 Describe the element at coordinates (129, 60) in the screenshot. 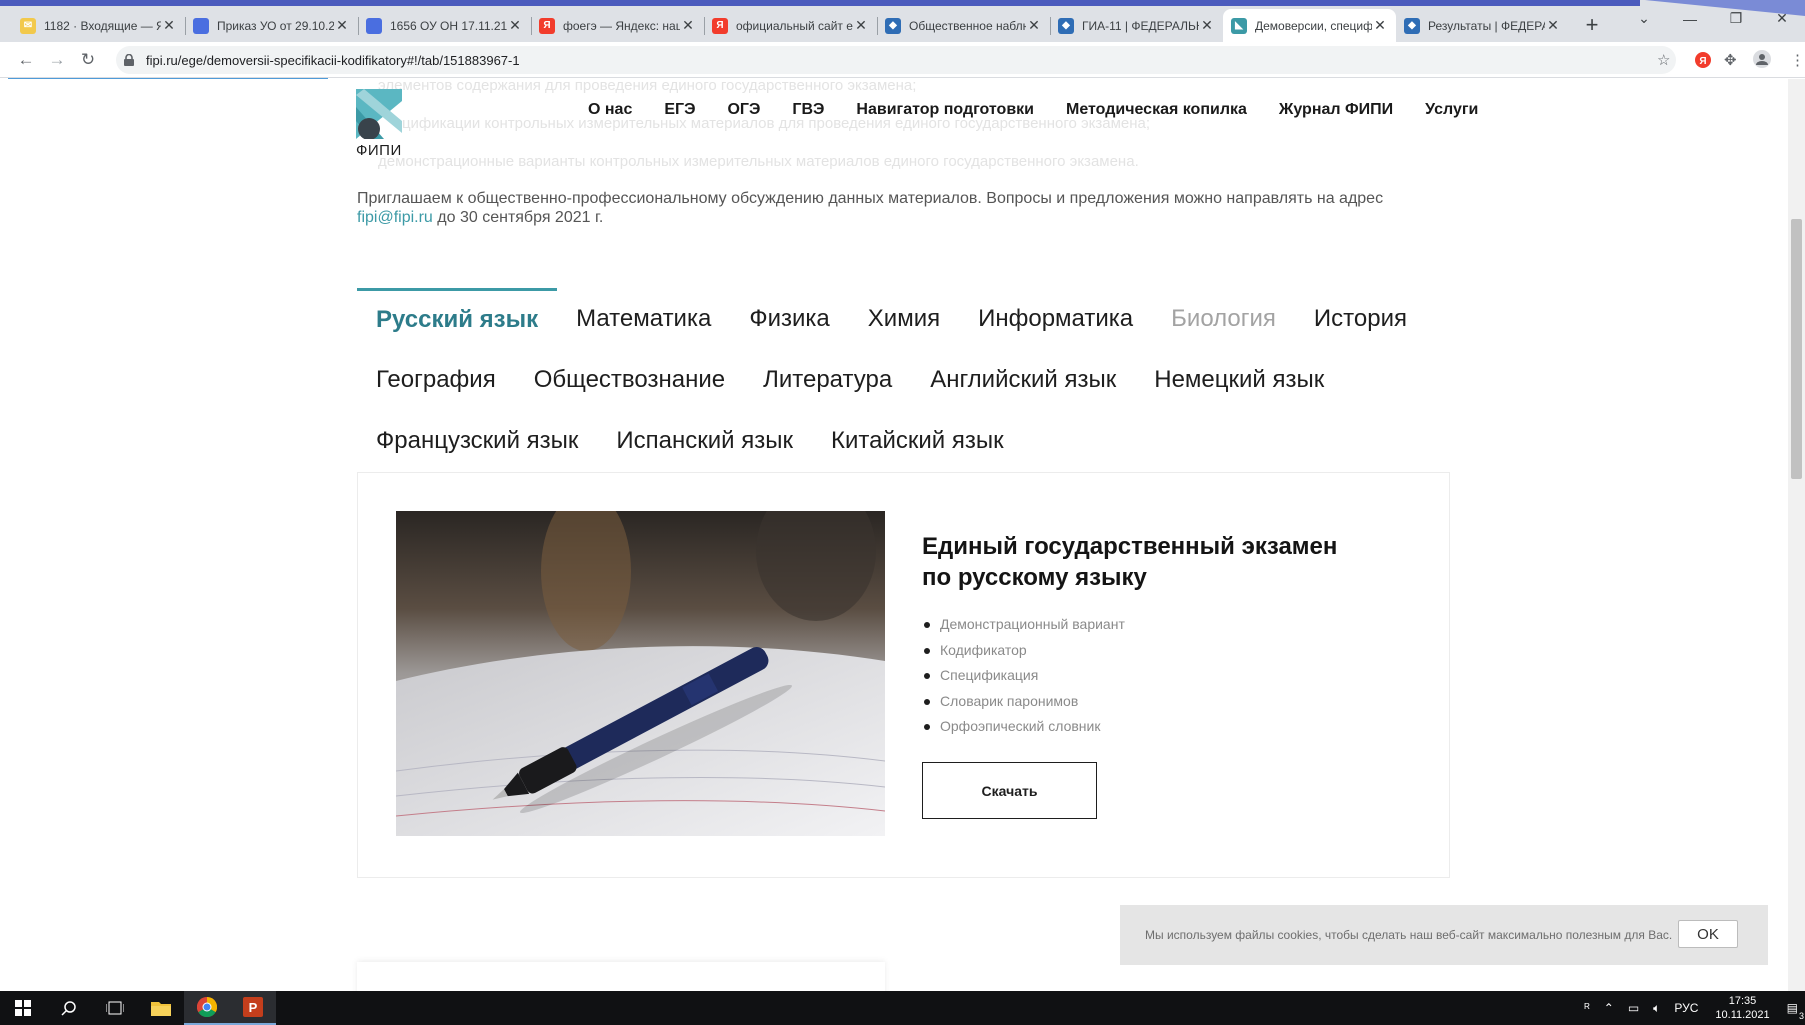

I see `lock-icon` at that location.